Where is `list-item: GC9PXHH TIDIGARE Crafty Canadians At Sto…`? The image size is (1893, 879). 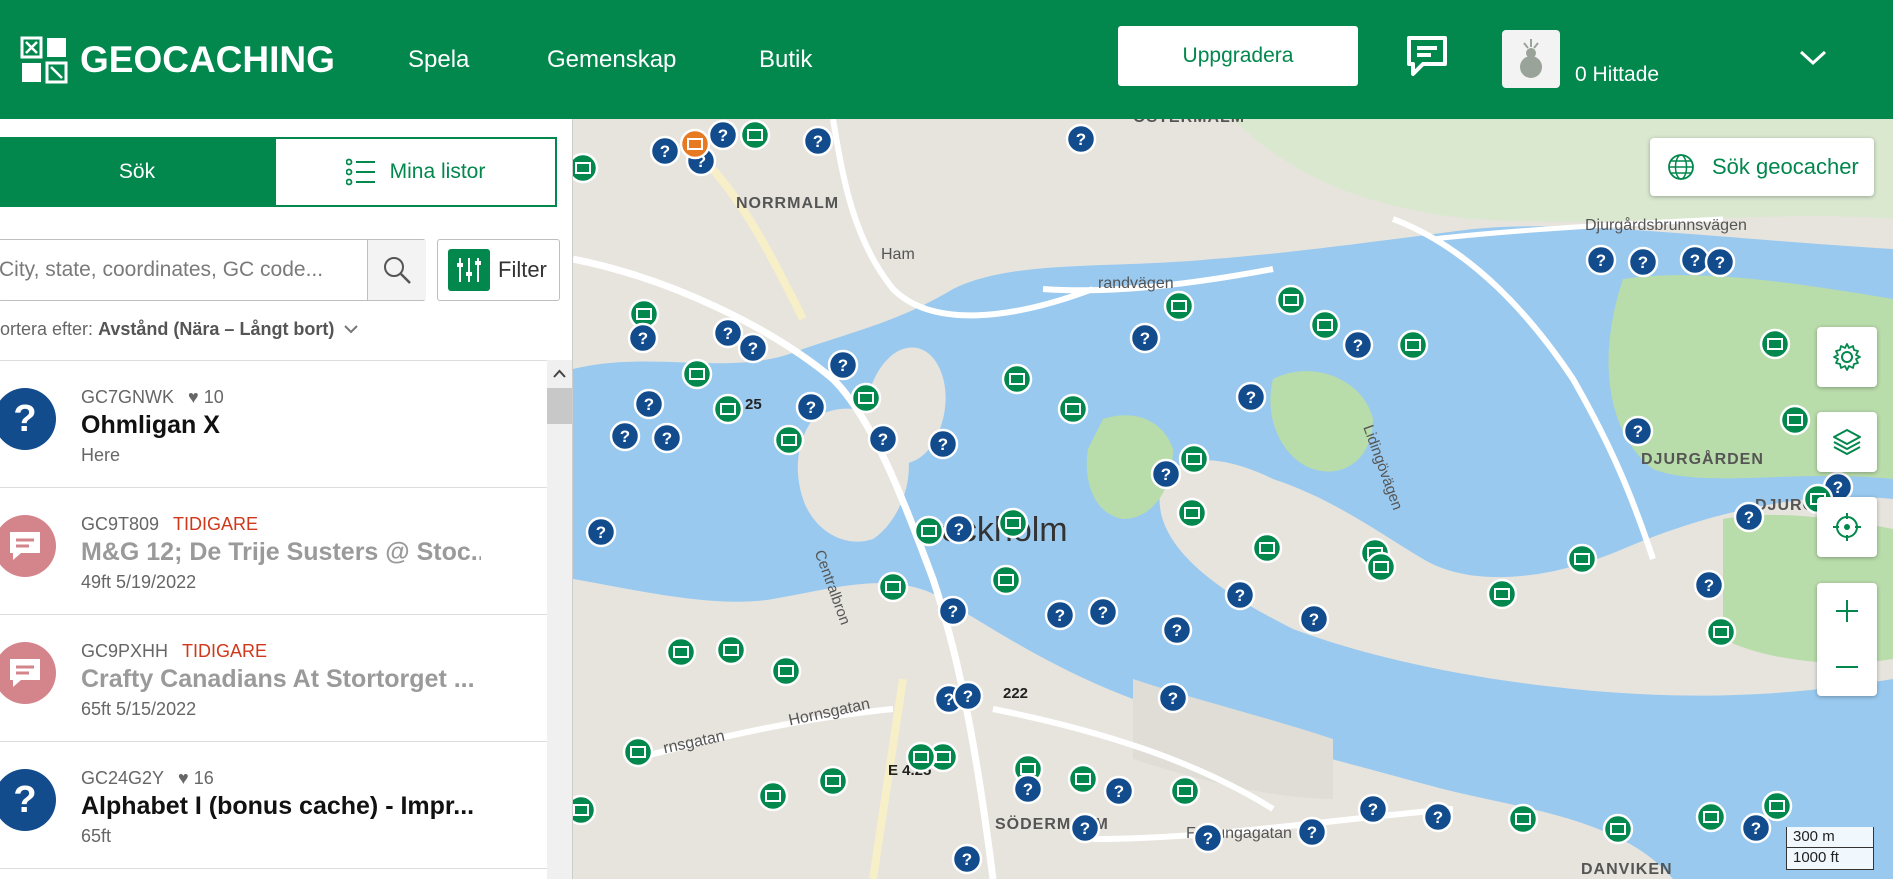 list-item: GC9PXHH TIDIGARE Crafty Canadians At Sto… is located at coordinates (273, 678).